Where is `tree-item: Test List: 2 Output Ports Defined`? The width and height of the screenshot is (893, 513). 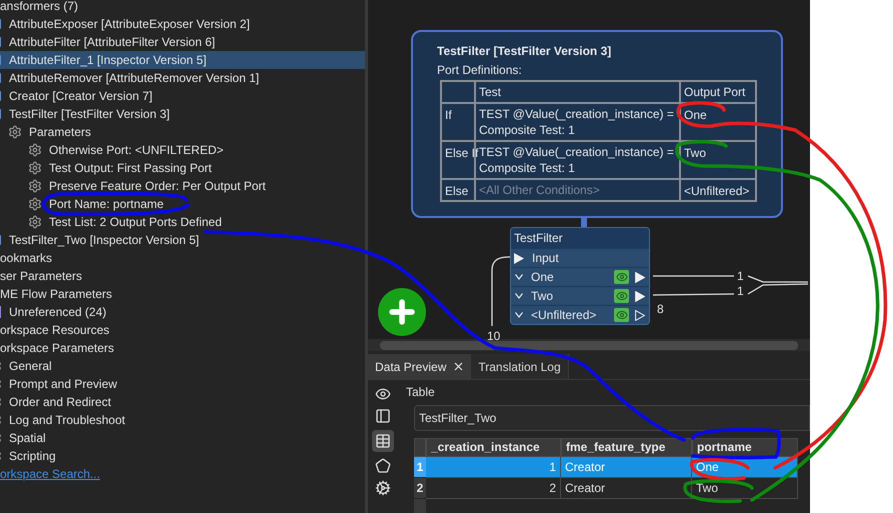 tree-item: Test List: 2 Output Ports Defined is located at coordinates (111, 222).